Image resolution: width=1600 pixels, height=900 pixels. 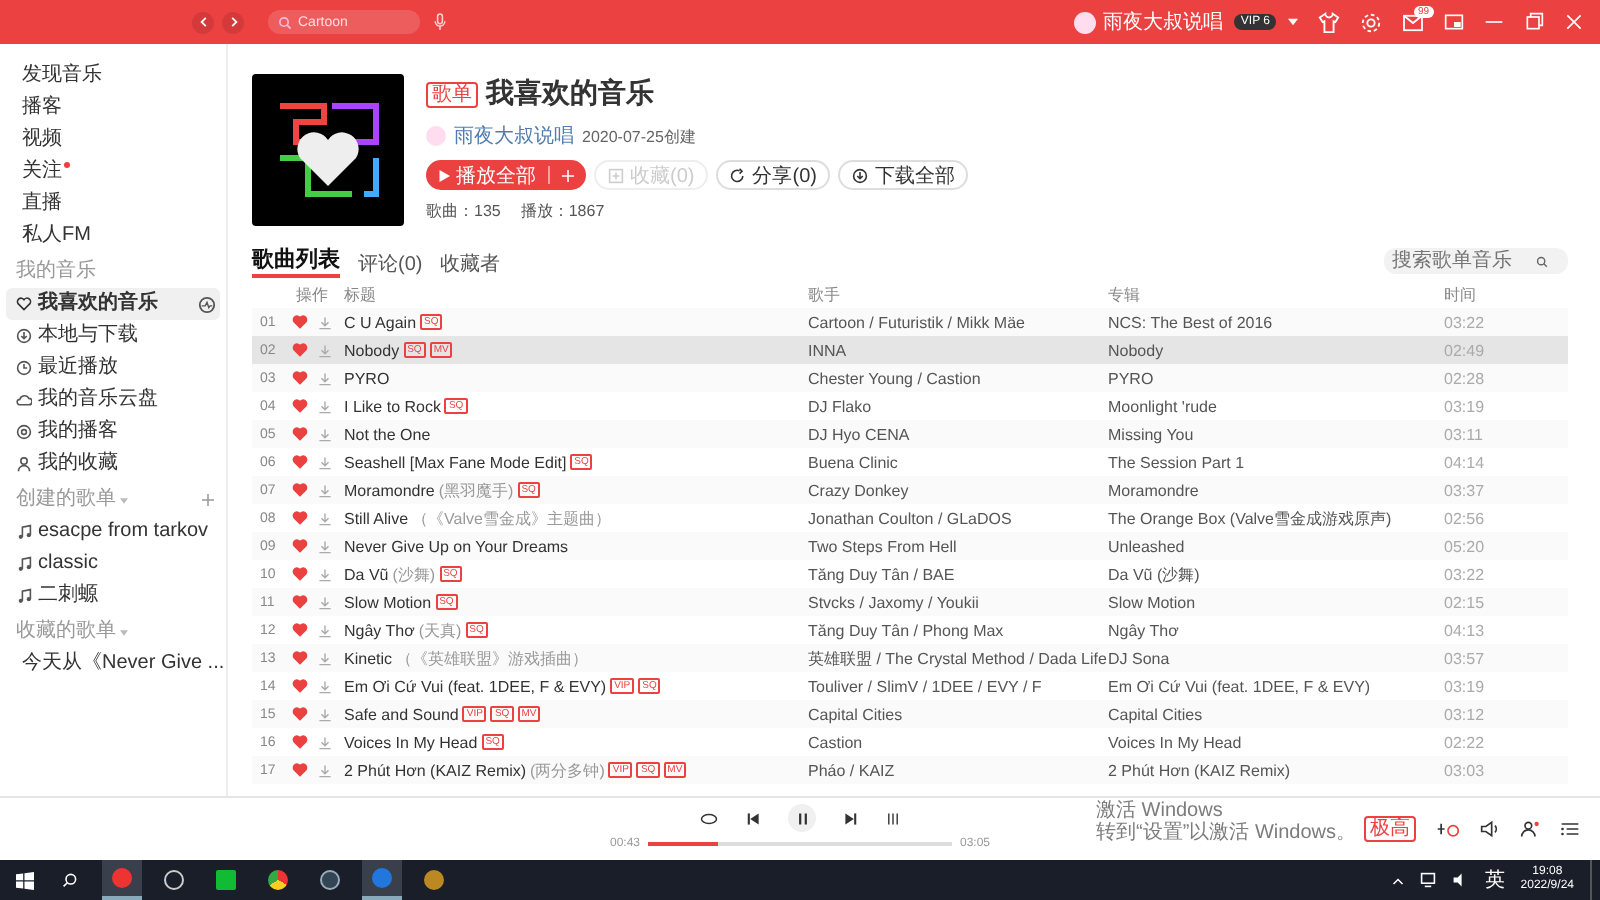 I want to click on sidebar-item: 本地与下载, so click(x=113, y=336).